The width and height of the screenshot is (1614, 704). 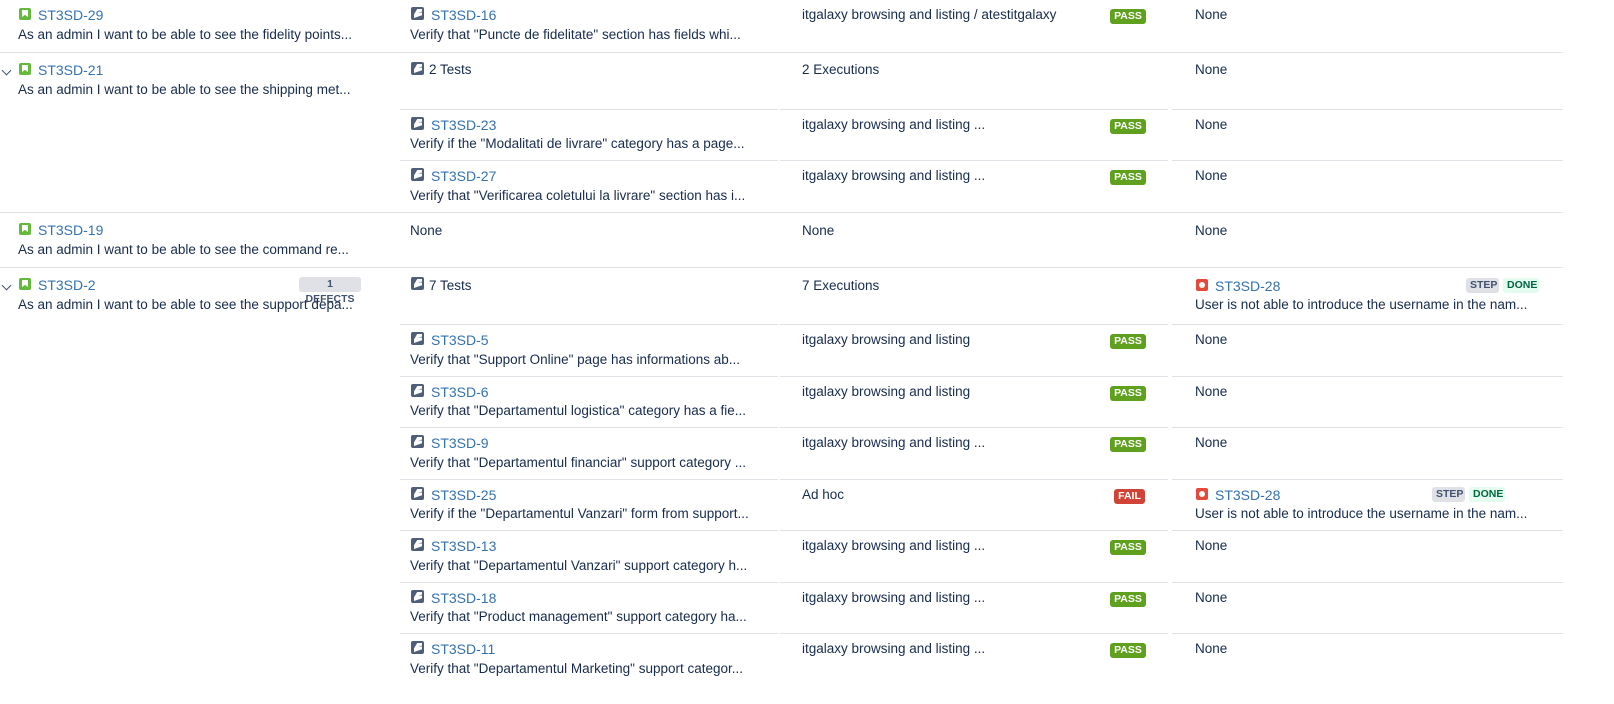 What do you see at coordinates (450, 69) in the screenshot?
I see `tests-count: 2 Tests` at bounding box center [450, 69].